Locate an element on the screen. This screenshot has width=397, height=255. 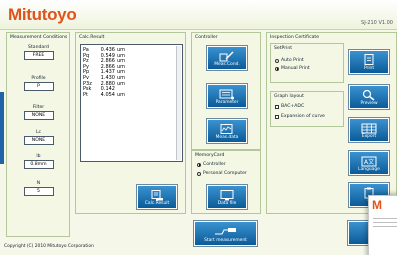
condition-n: N 5 is located at coordinates (38, 188).